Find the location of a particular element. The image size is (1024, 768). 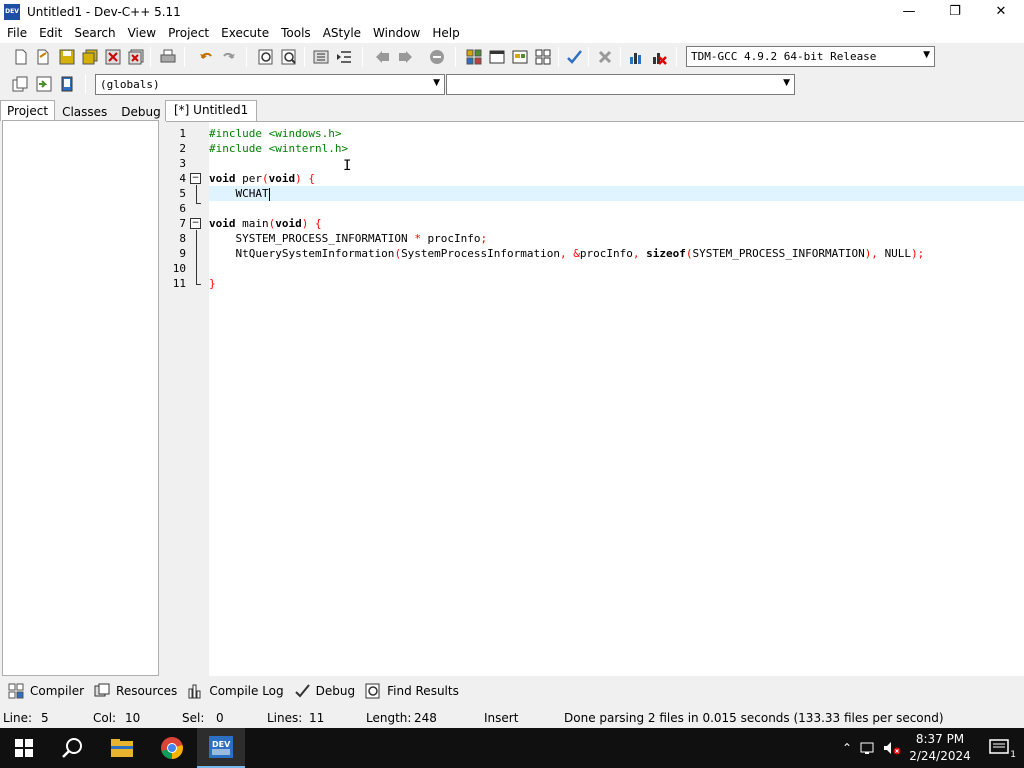

status-sel-value: 0 is located at coordinates (220, 718).